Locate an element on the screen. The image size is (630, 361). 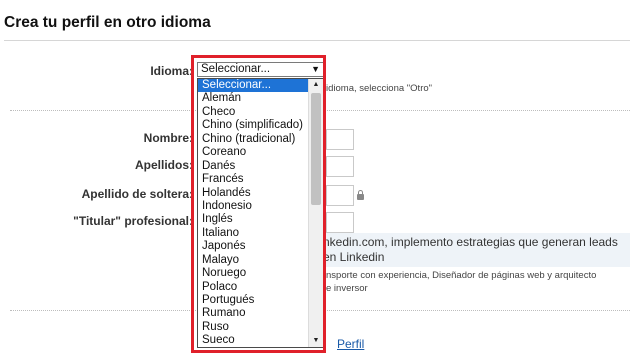
last-name-label: Apellidos: is located at coordinates (163, 165).